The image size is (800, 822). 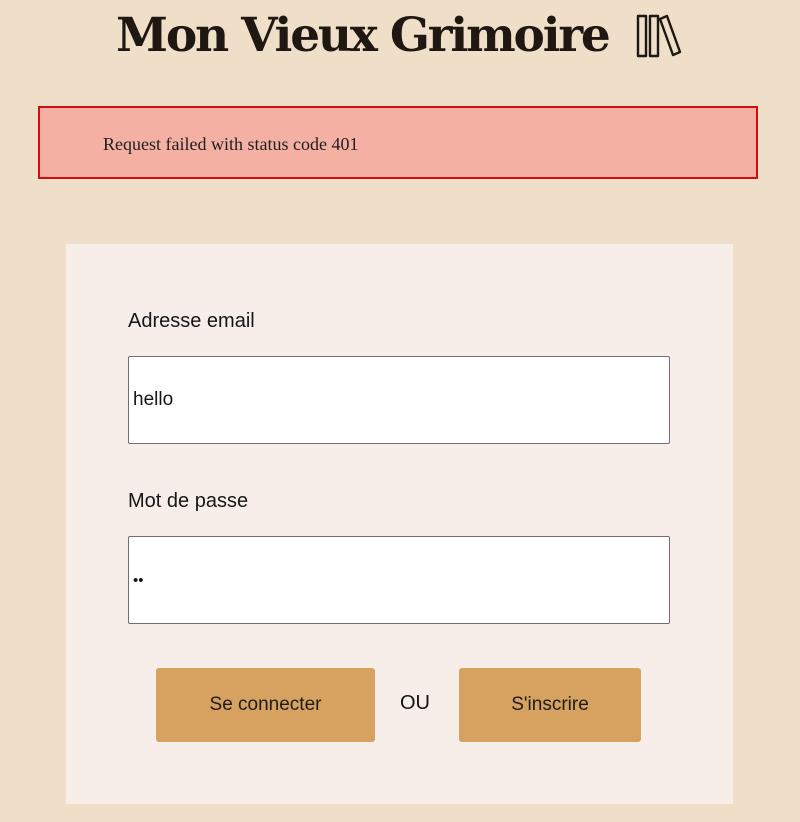 What do you see at coordinates (399, 400) in the screenshot?
I see `email-field` at bounding box center [399, 400].